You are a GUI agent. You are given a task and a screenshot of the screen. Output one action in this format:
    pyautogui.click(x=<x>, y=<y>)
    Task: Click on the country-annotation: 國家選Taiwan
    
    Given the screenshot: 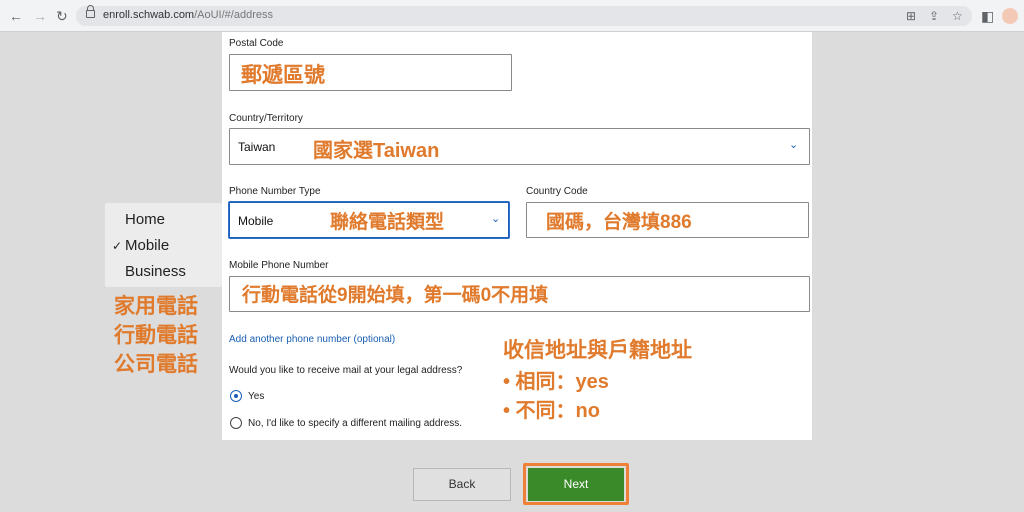 What is the action you would take?
    pyautogui.click(x=376, y=151)
    